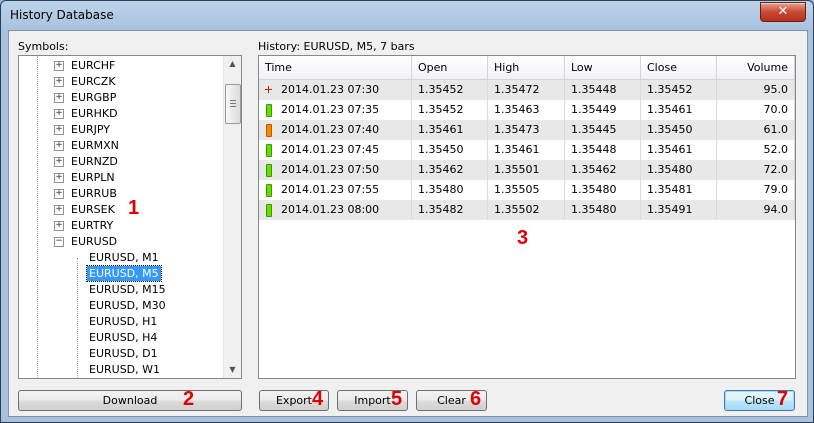  I want to click on tree-item-symbol: + EURRUB, so click(86, 194).